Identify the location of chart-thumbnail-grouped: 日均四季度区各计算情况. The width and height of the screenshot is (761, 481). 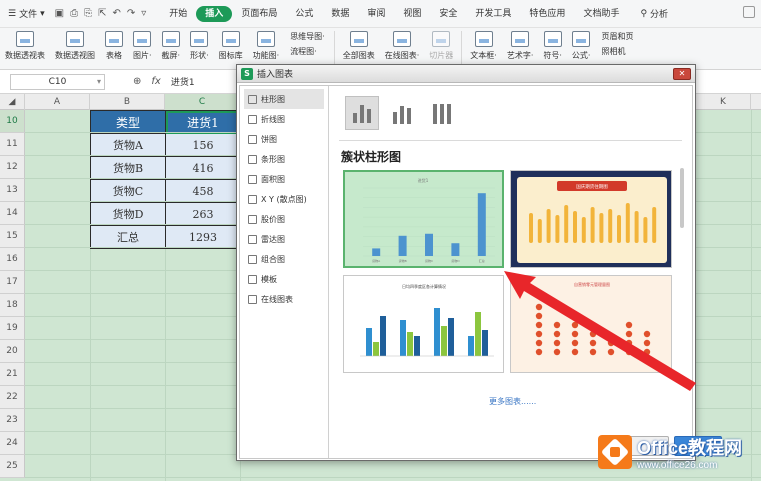
(423, 324).